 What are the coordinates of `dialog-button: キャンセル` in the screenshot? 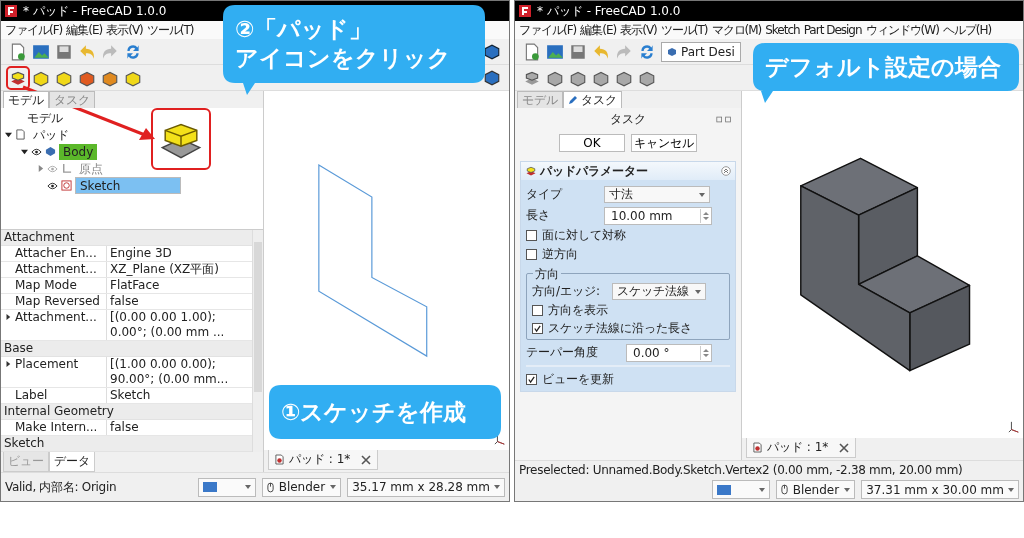 It's located at (664, 143).